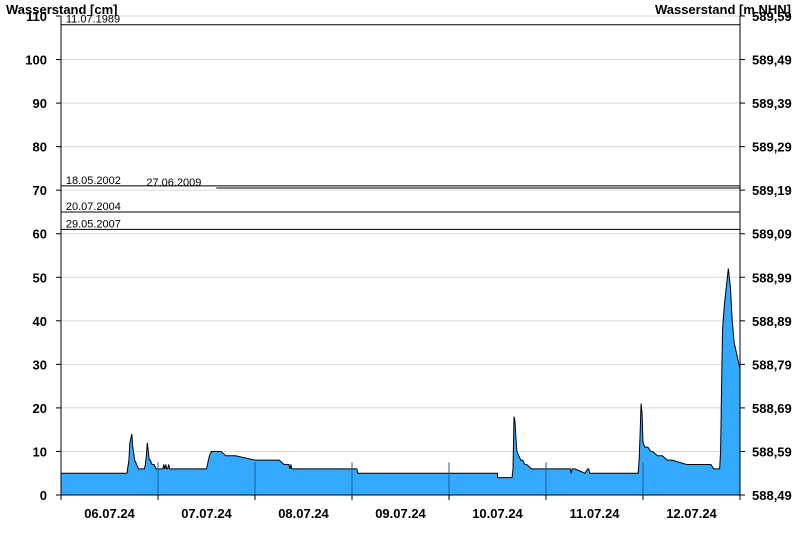 The image size is (800, 550). I want to click on right-tick-label: 589,39, so click(772, 103).